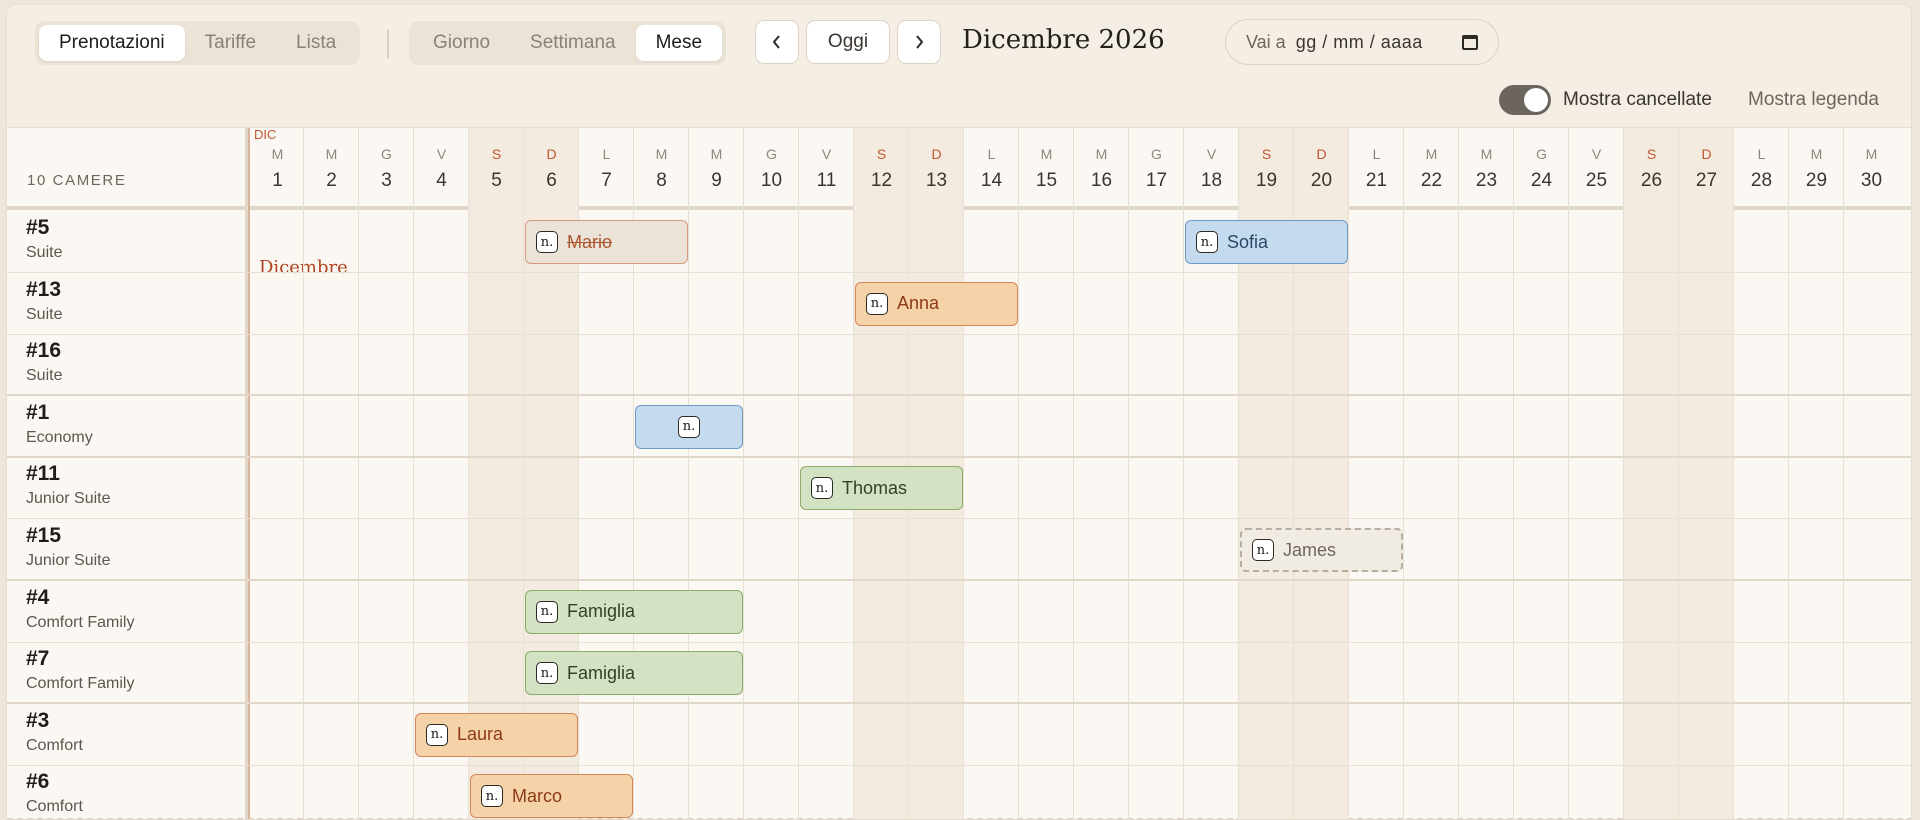 The image size is (1920, 820). I want to click on chevron-right-icon, so click(920, 42).